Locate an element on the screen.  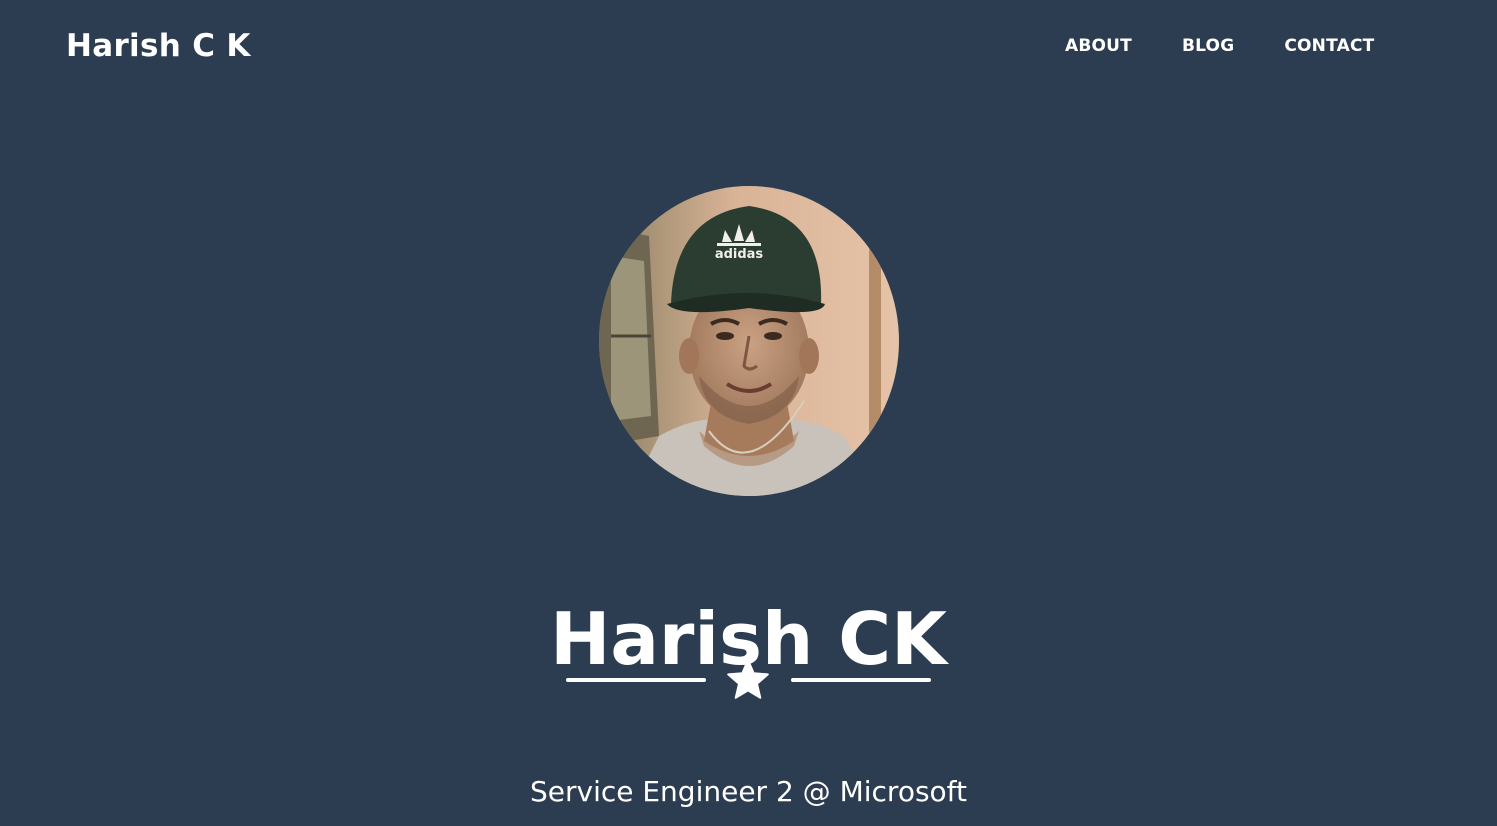
brand-link: Harish C K is located at coordinates (158, 46).